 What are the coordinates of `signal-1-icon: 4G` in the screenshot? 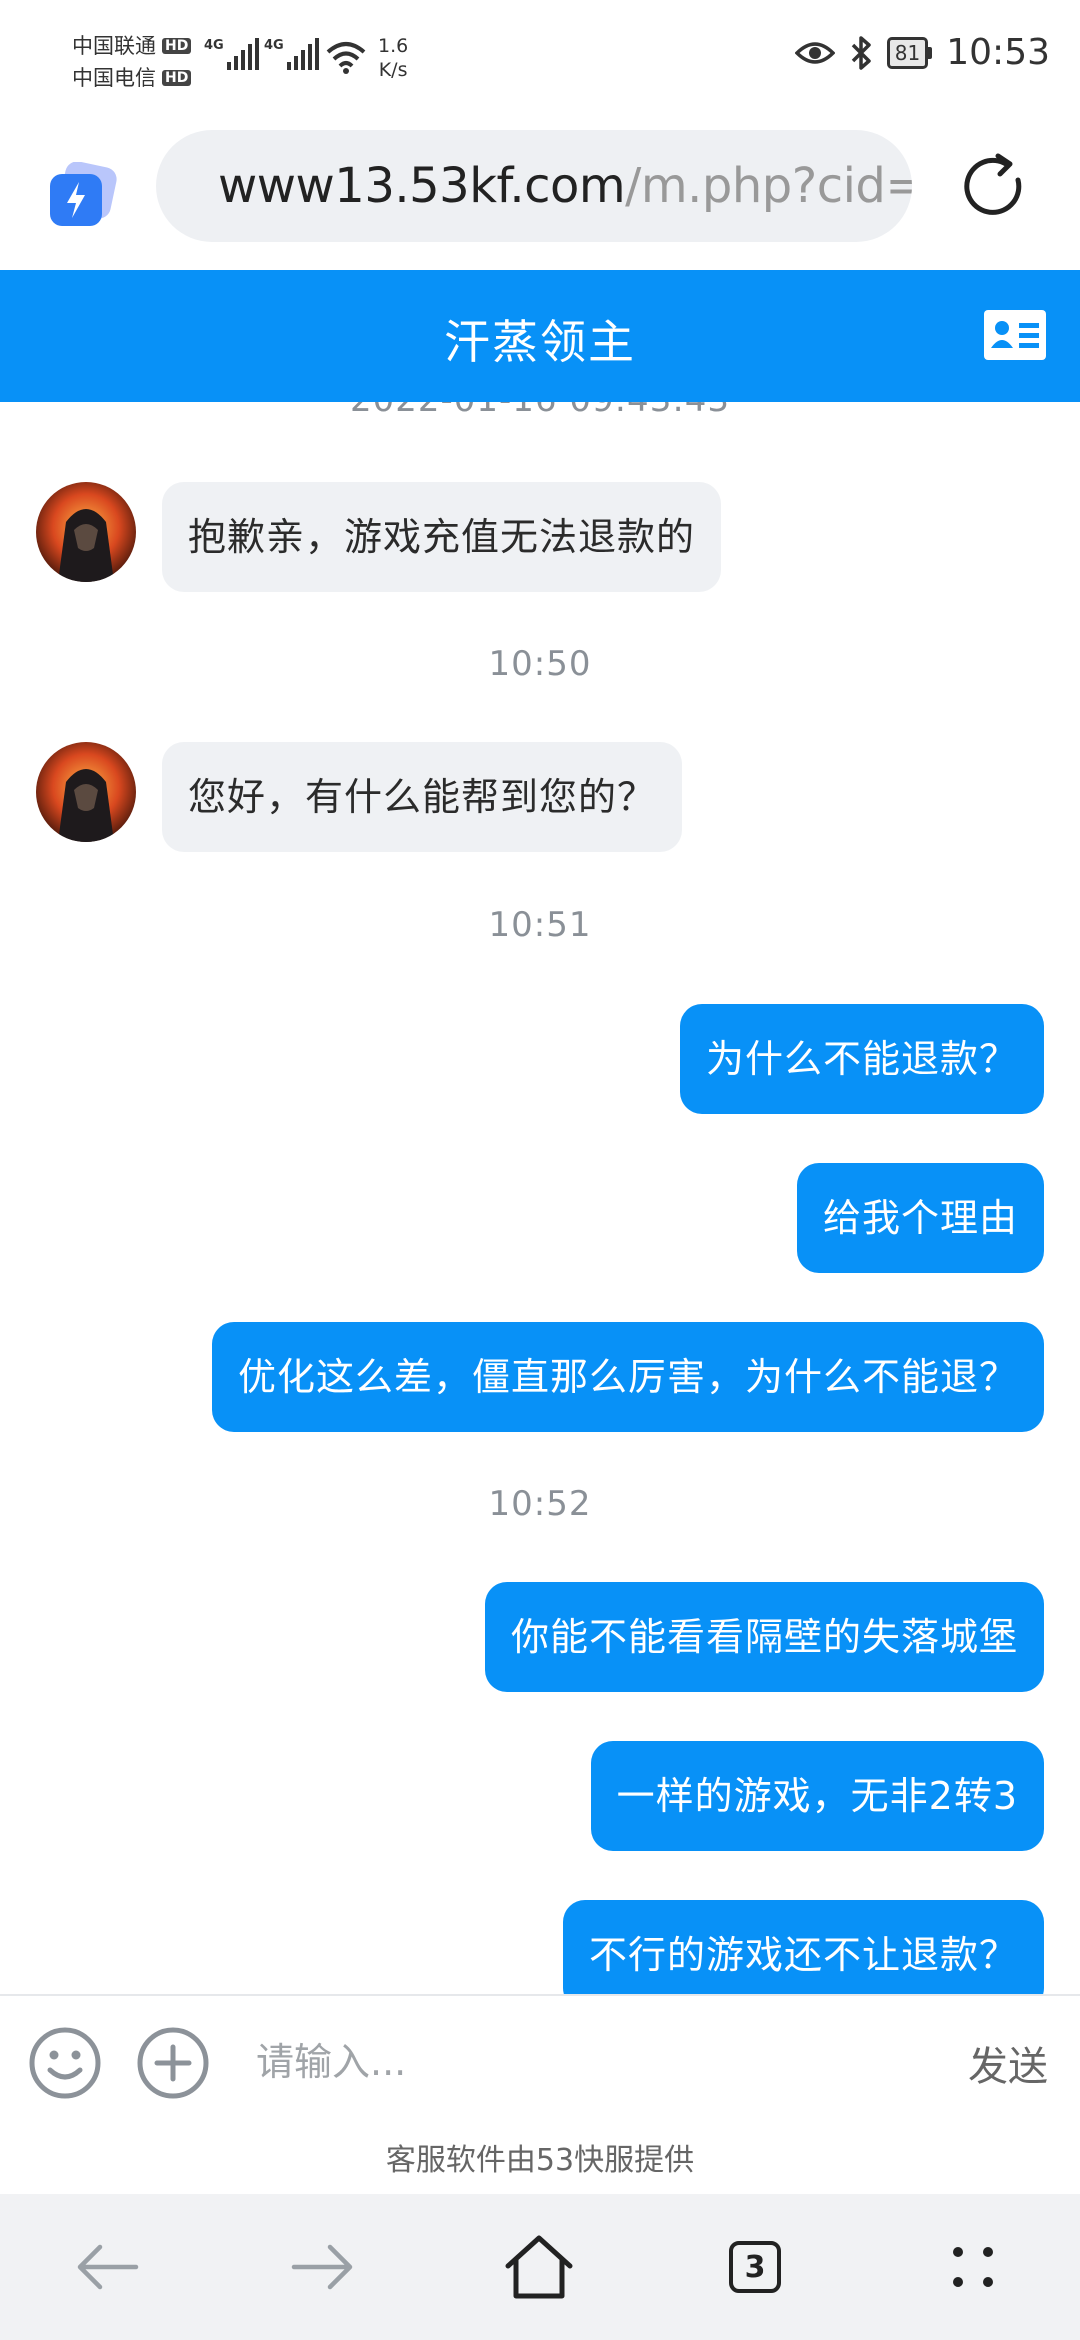 It's located at (231, 54).